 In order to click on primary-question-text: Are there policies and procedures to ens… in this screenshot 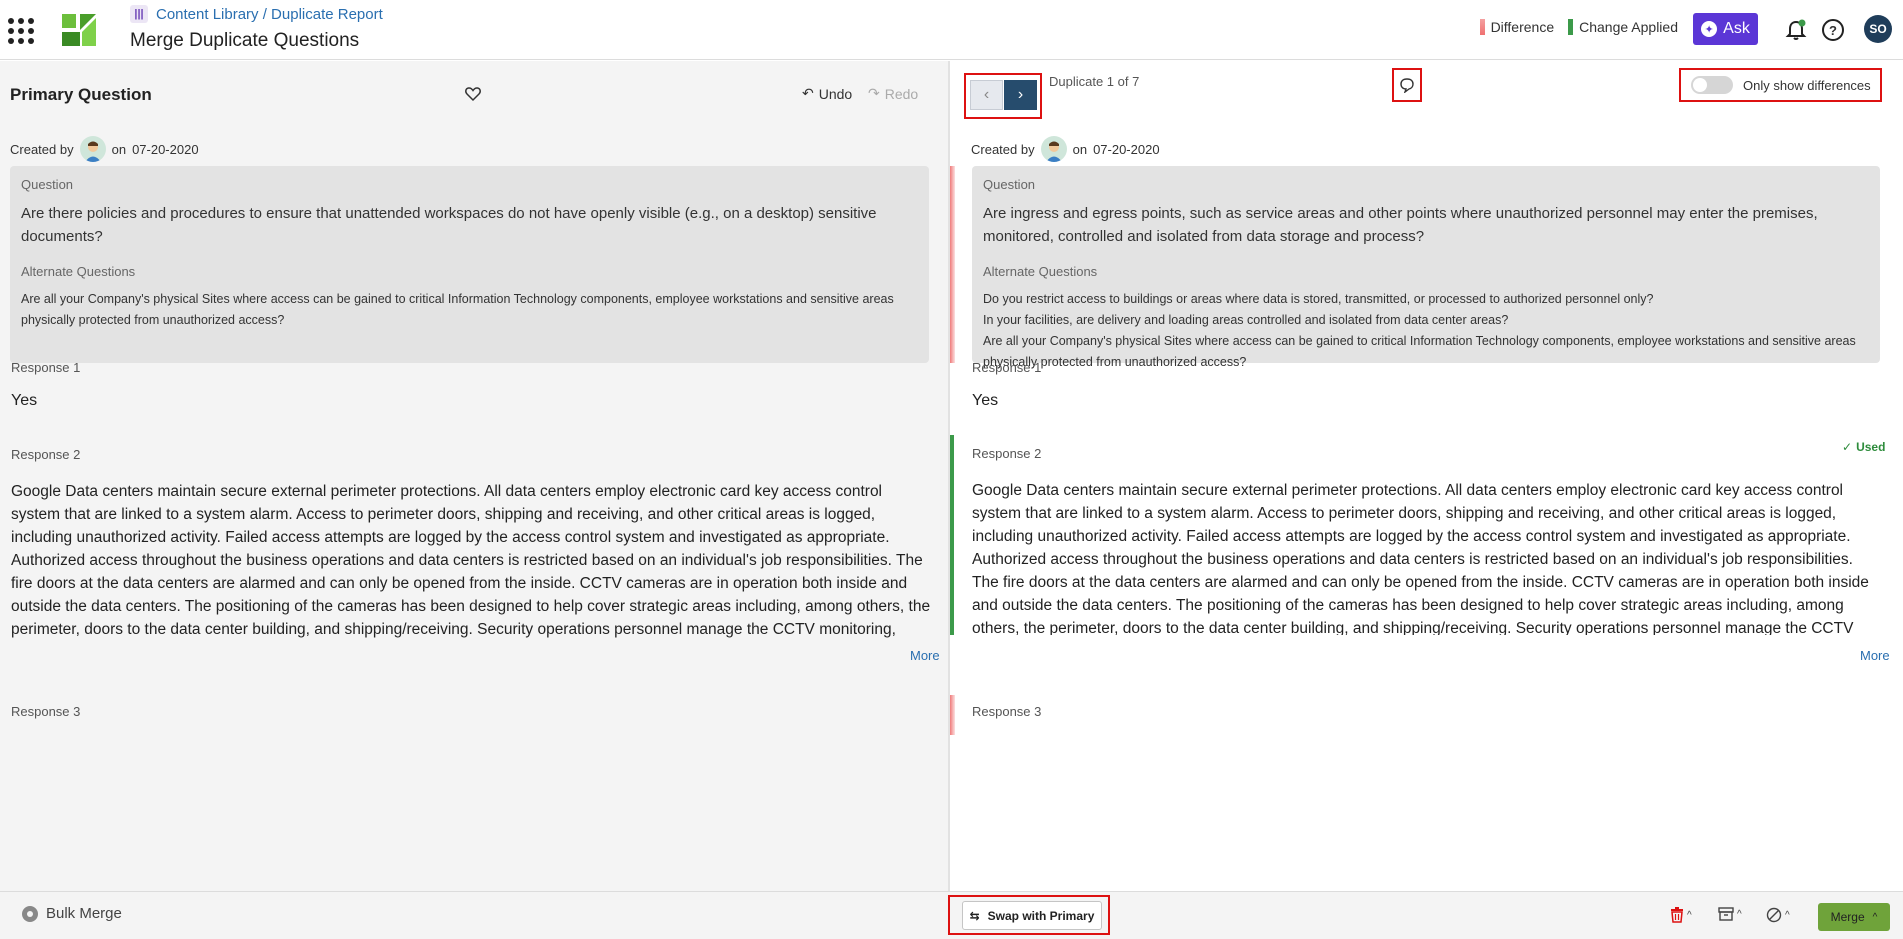, I will do `click(449, 225)`.